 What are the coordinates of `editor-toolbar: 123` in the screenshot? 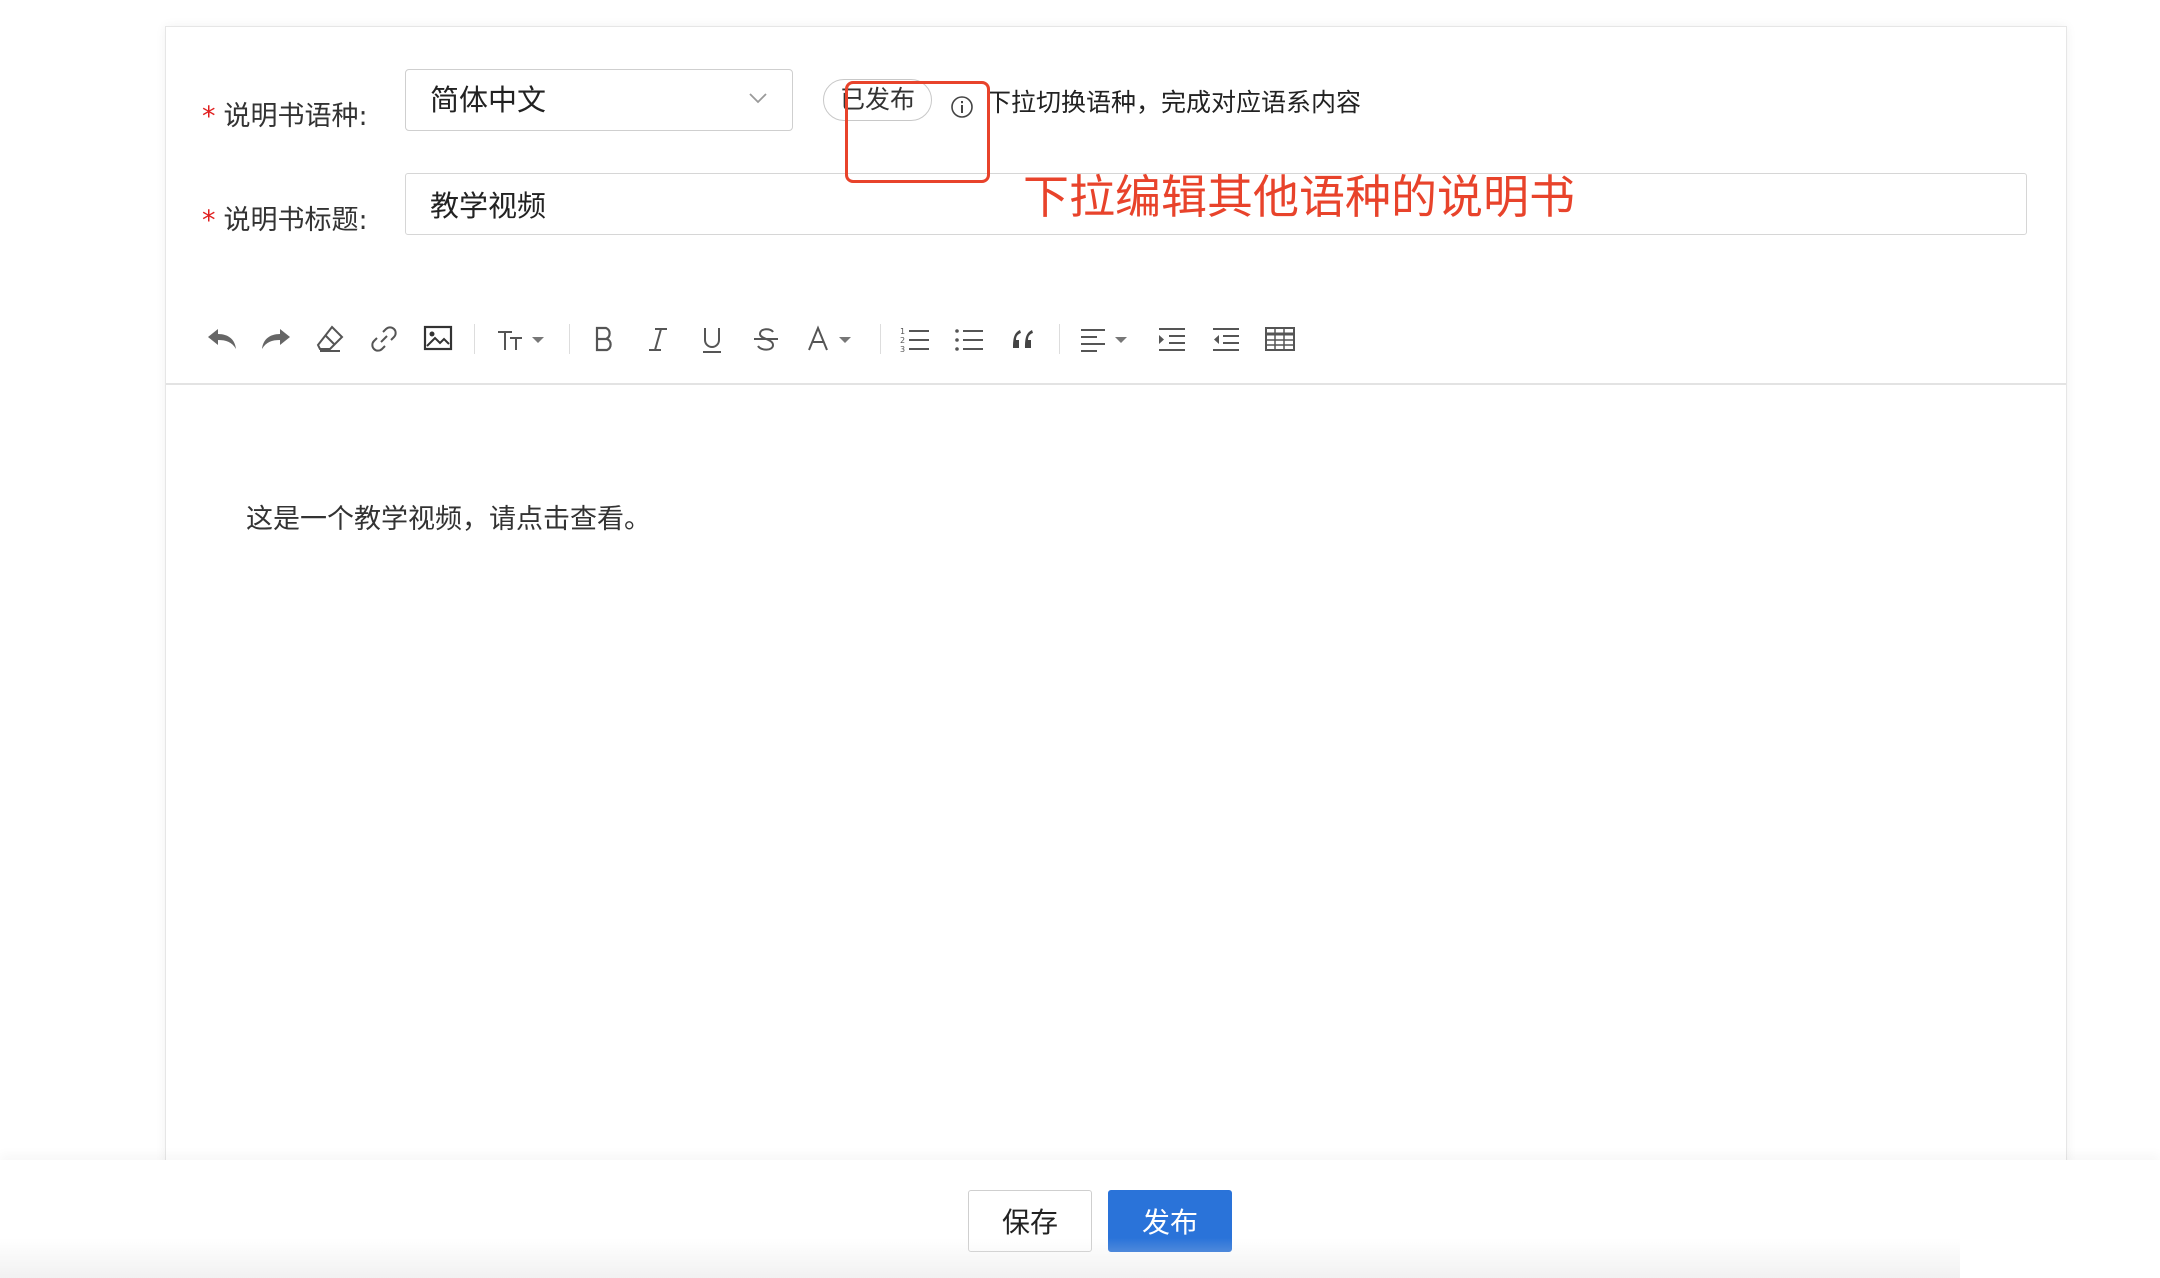 It's located at (758, 339).